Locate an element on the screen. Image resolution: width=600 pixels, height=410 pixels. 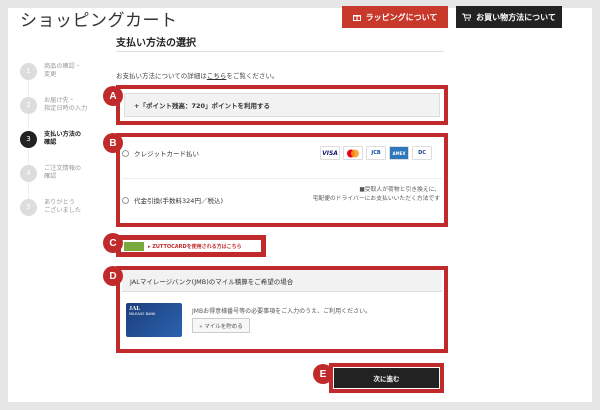
gift-icon is located at coordinates (356, 18).